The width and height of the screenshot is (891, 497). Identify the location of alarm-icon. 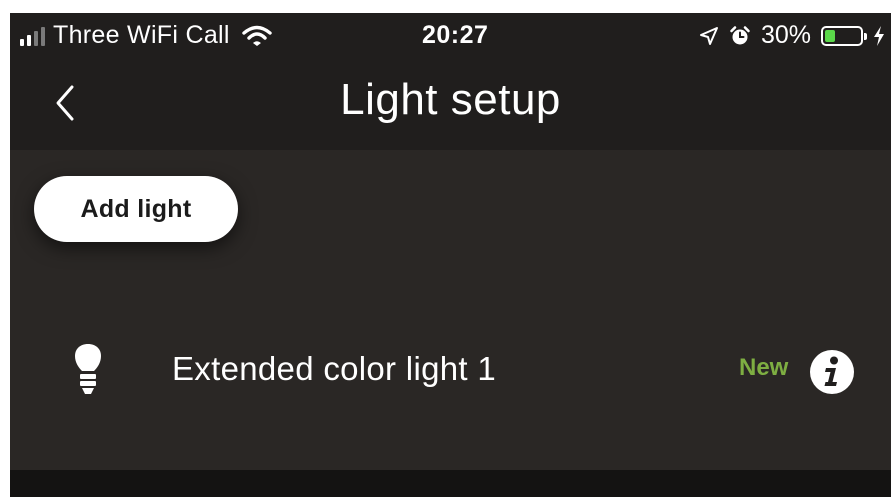
(740, 34).